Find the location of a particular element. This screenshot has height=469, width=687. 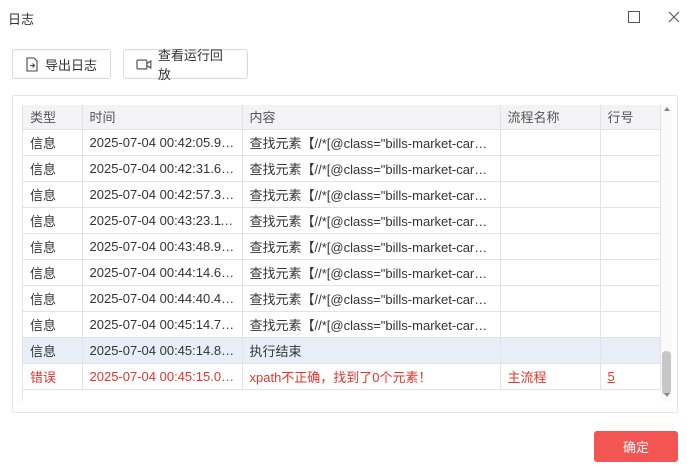

cell-time: 2025-07-04 00:44:40.407 is located at coordinates (162, 298).